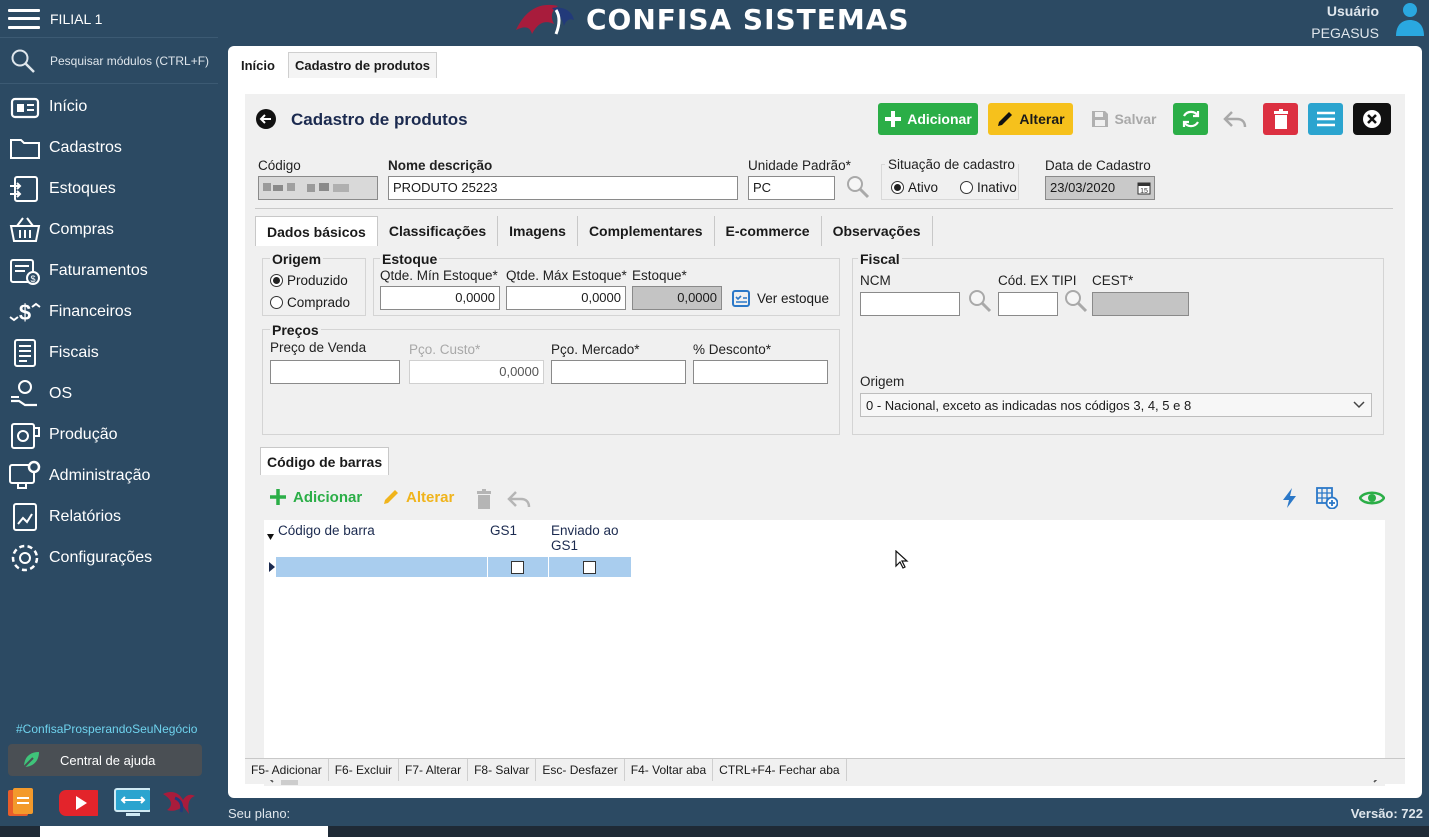  What do you see at coordinates (1190, 119) in the screenshot?
I see `refresh-button` at bounding box center [1190, 119].